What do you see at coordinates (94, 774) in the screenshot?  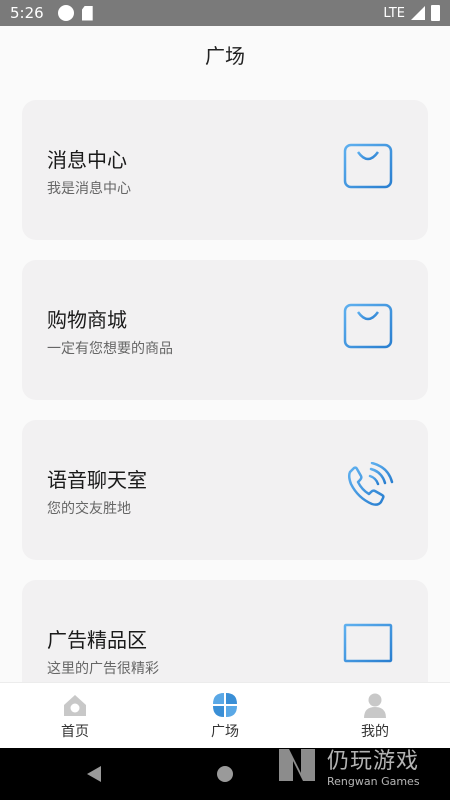 I see `back-icon` at bounding box center [94, 774].